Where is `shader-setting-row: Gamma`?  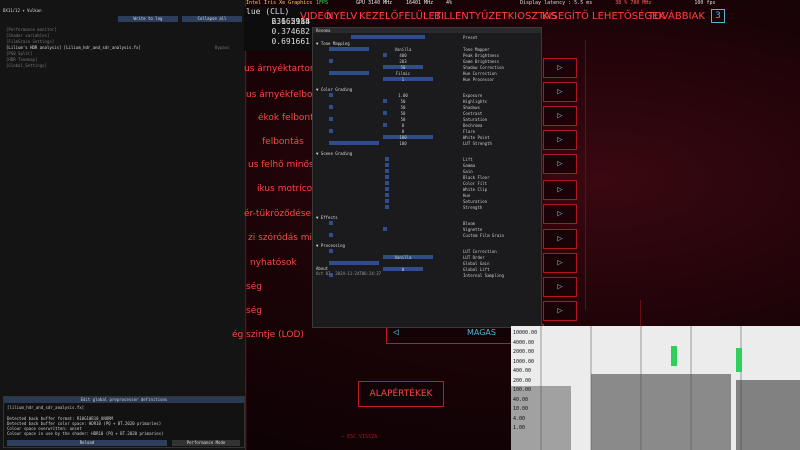
shader-setting-row: Gamma is located at coordinates (427, 165).